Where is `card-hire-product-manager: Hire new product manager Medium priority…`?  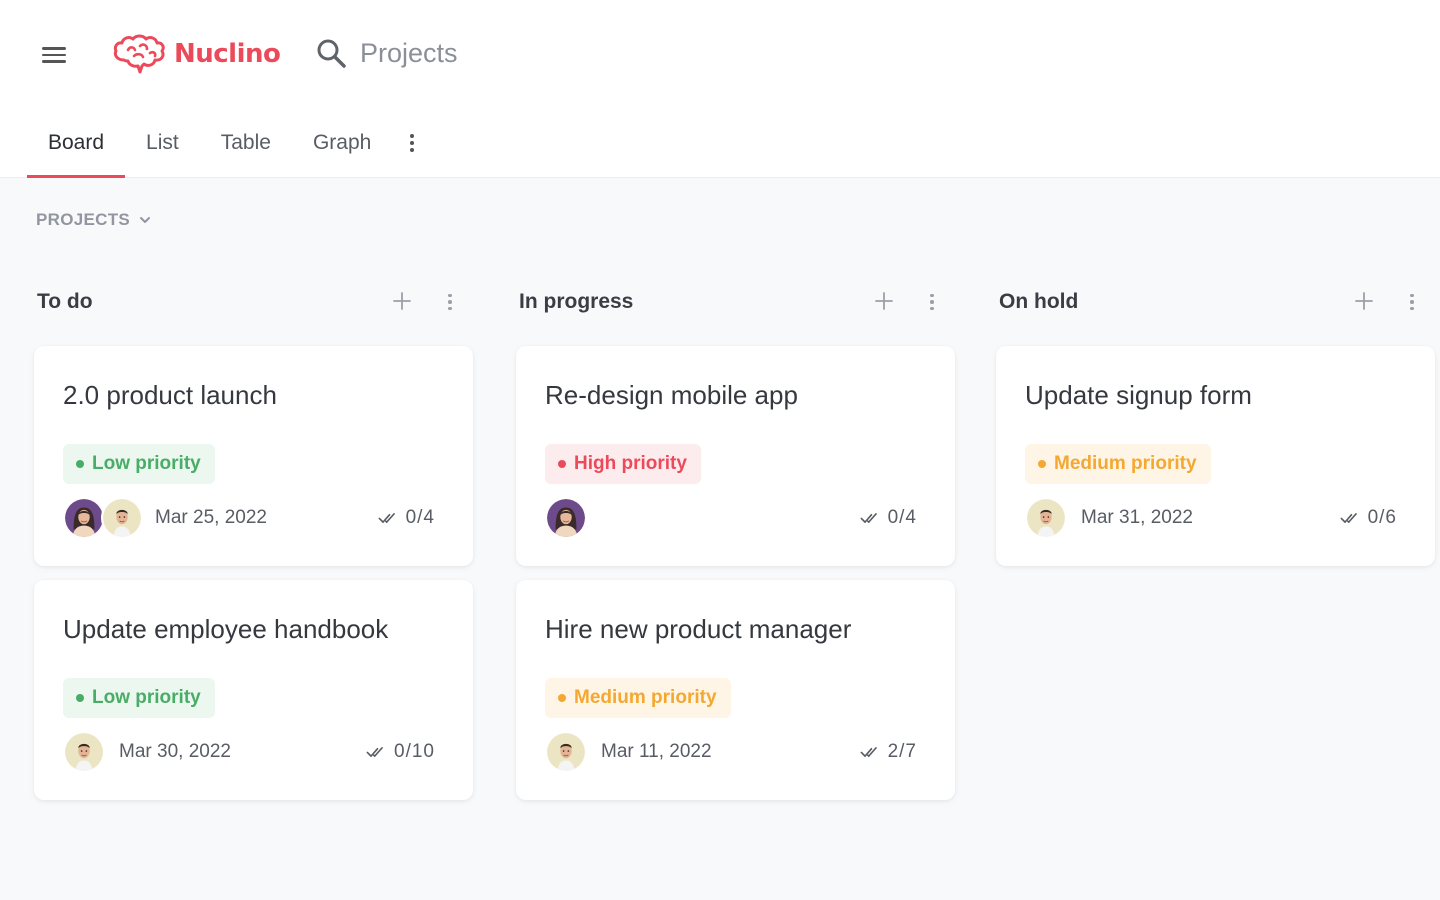 card-hire-product-manager: Hire new product manager Medium priority… is located at coordinates (735, 690).